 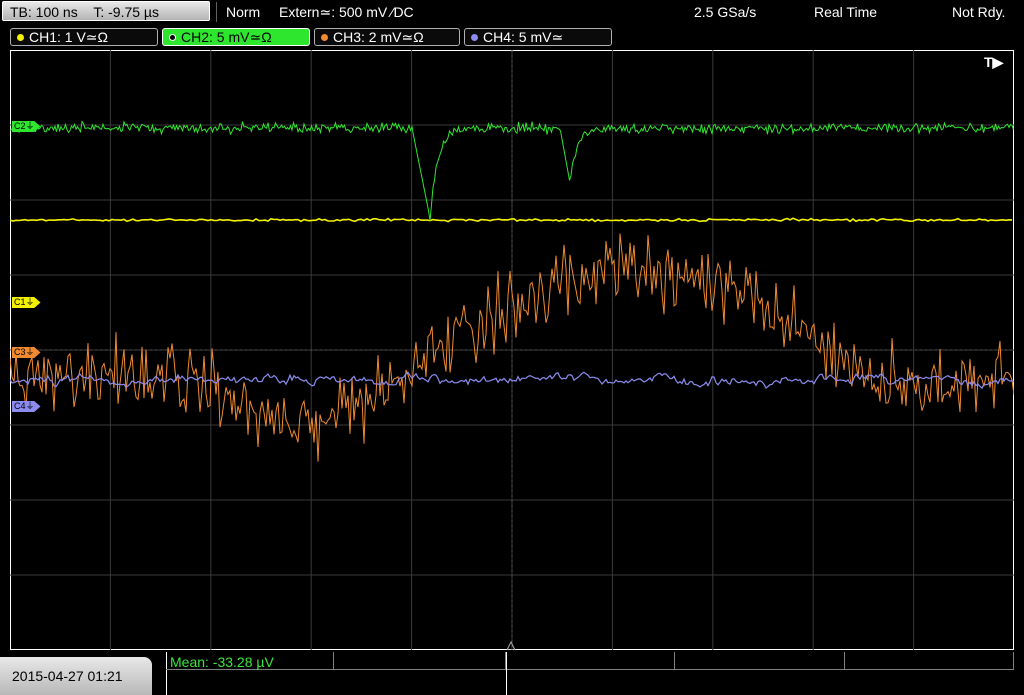 I want to click on acquisition-mode: Real Time, so click(x=845, y=12).